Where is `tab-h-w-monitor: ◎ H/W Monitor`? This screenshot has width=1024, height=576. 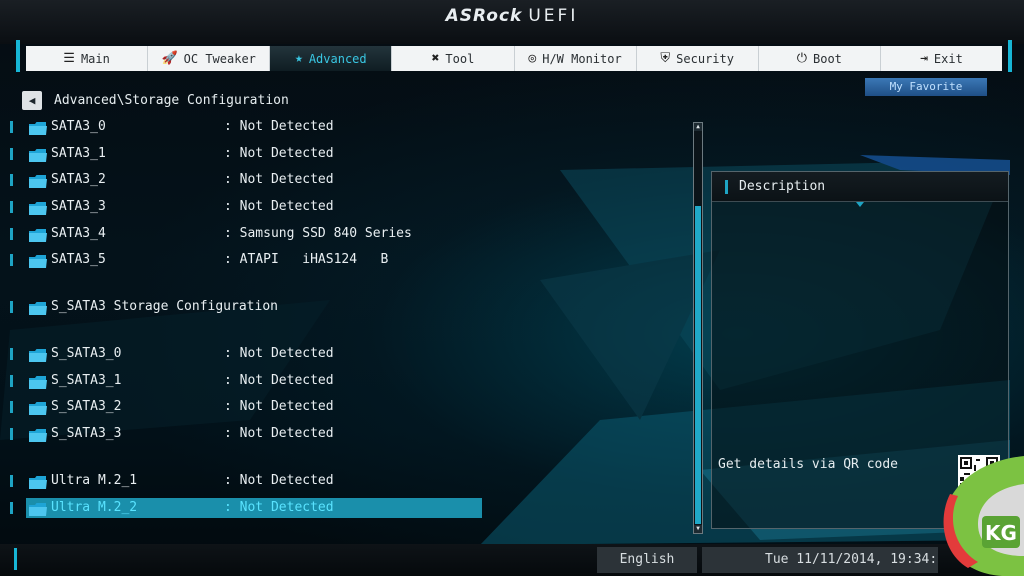 tab-h-w-monitor: ◎ H/W Monitor is located at coordinates (576, 58).